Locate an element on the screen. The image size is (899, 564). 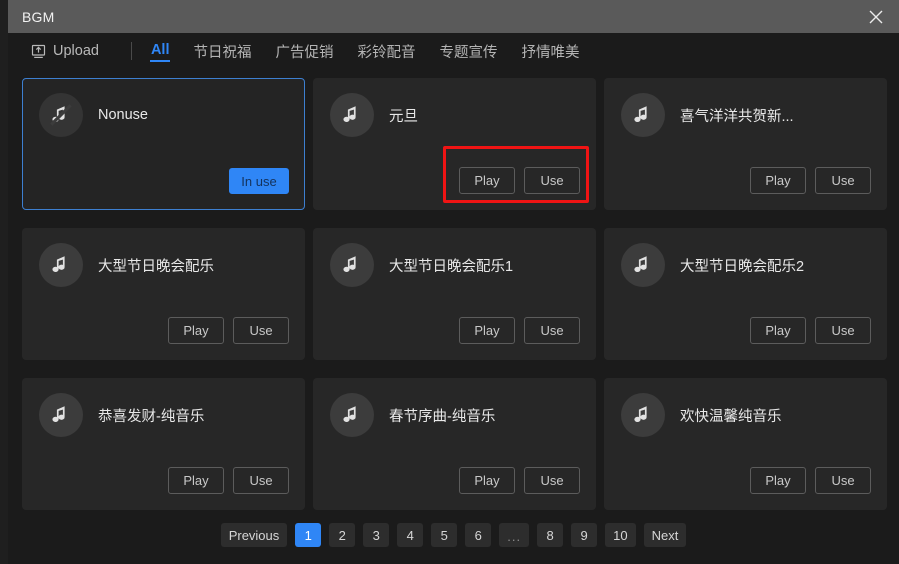
card-header: 大型节日晚会配乐1 is located at coordinates (454, 258).